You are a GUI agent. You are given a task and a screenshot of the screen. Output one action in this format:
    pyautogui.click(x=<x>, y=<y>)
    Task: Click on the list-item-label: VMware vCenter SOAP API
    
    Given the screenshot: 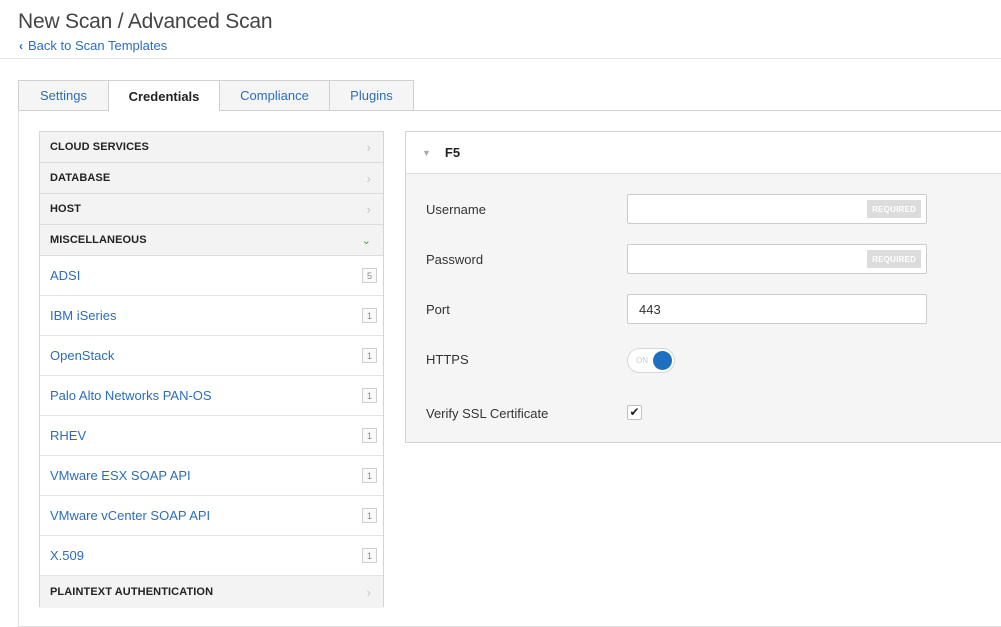 What is the action you would take?
    pyautogui.click(x=130, y=515)
    